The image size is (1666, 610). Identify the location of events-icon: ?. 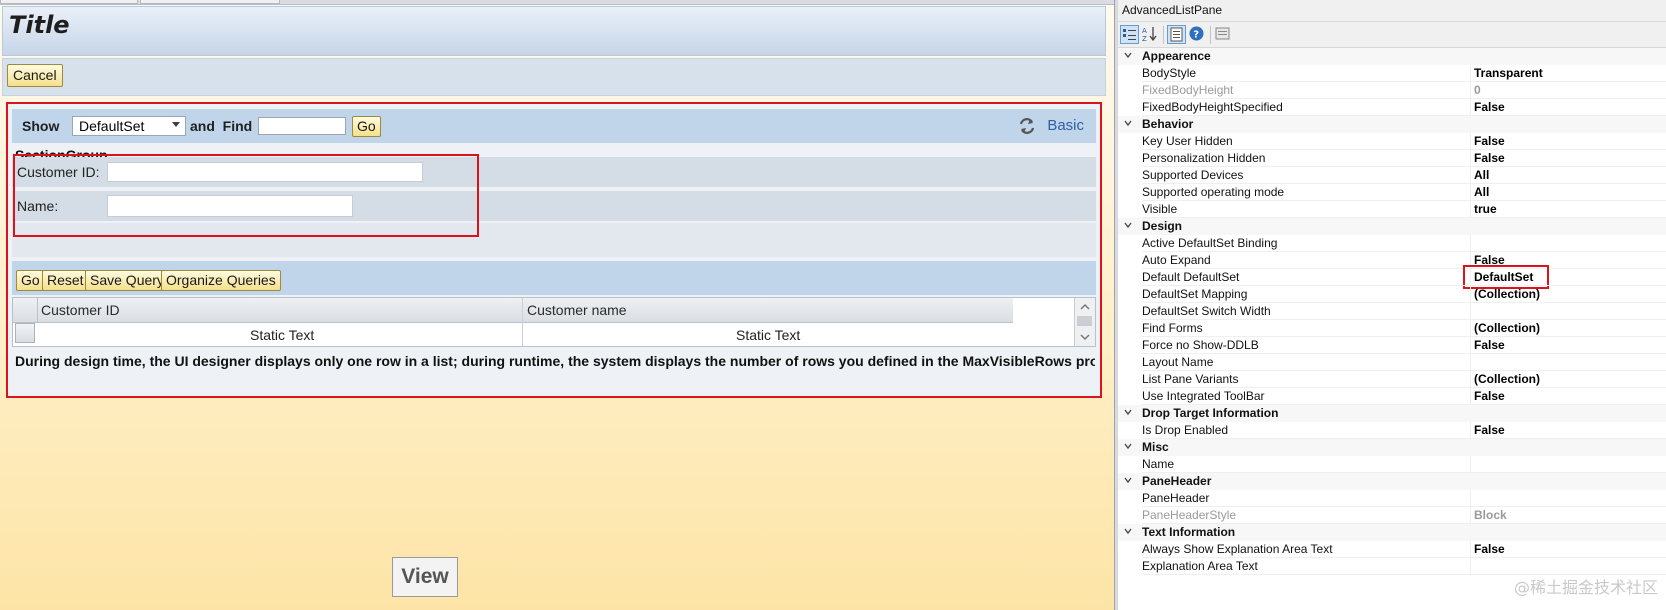
(1197, 34).